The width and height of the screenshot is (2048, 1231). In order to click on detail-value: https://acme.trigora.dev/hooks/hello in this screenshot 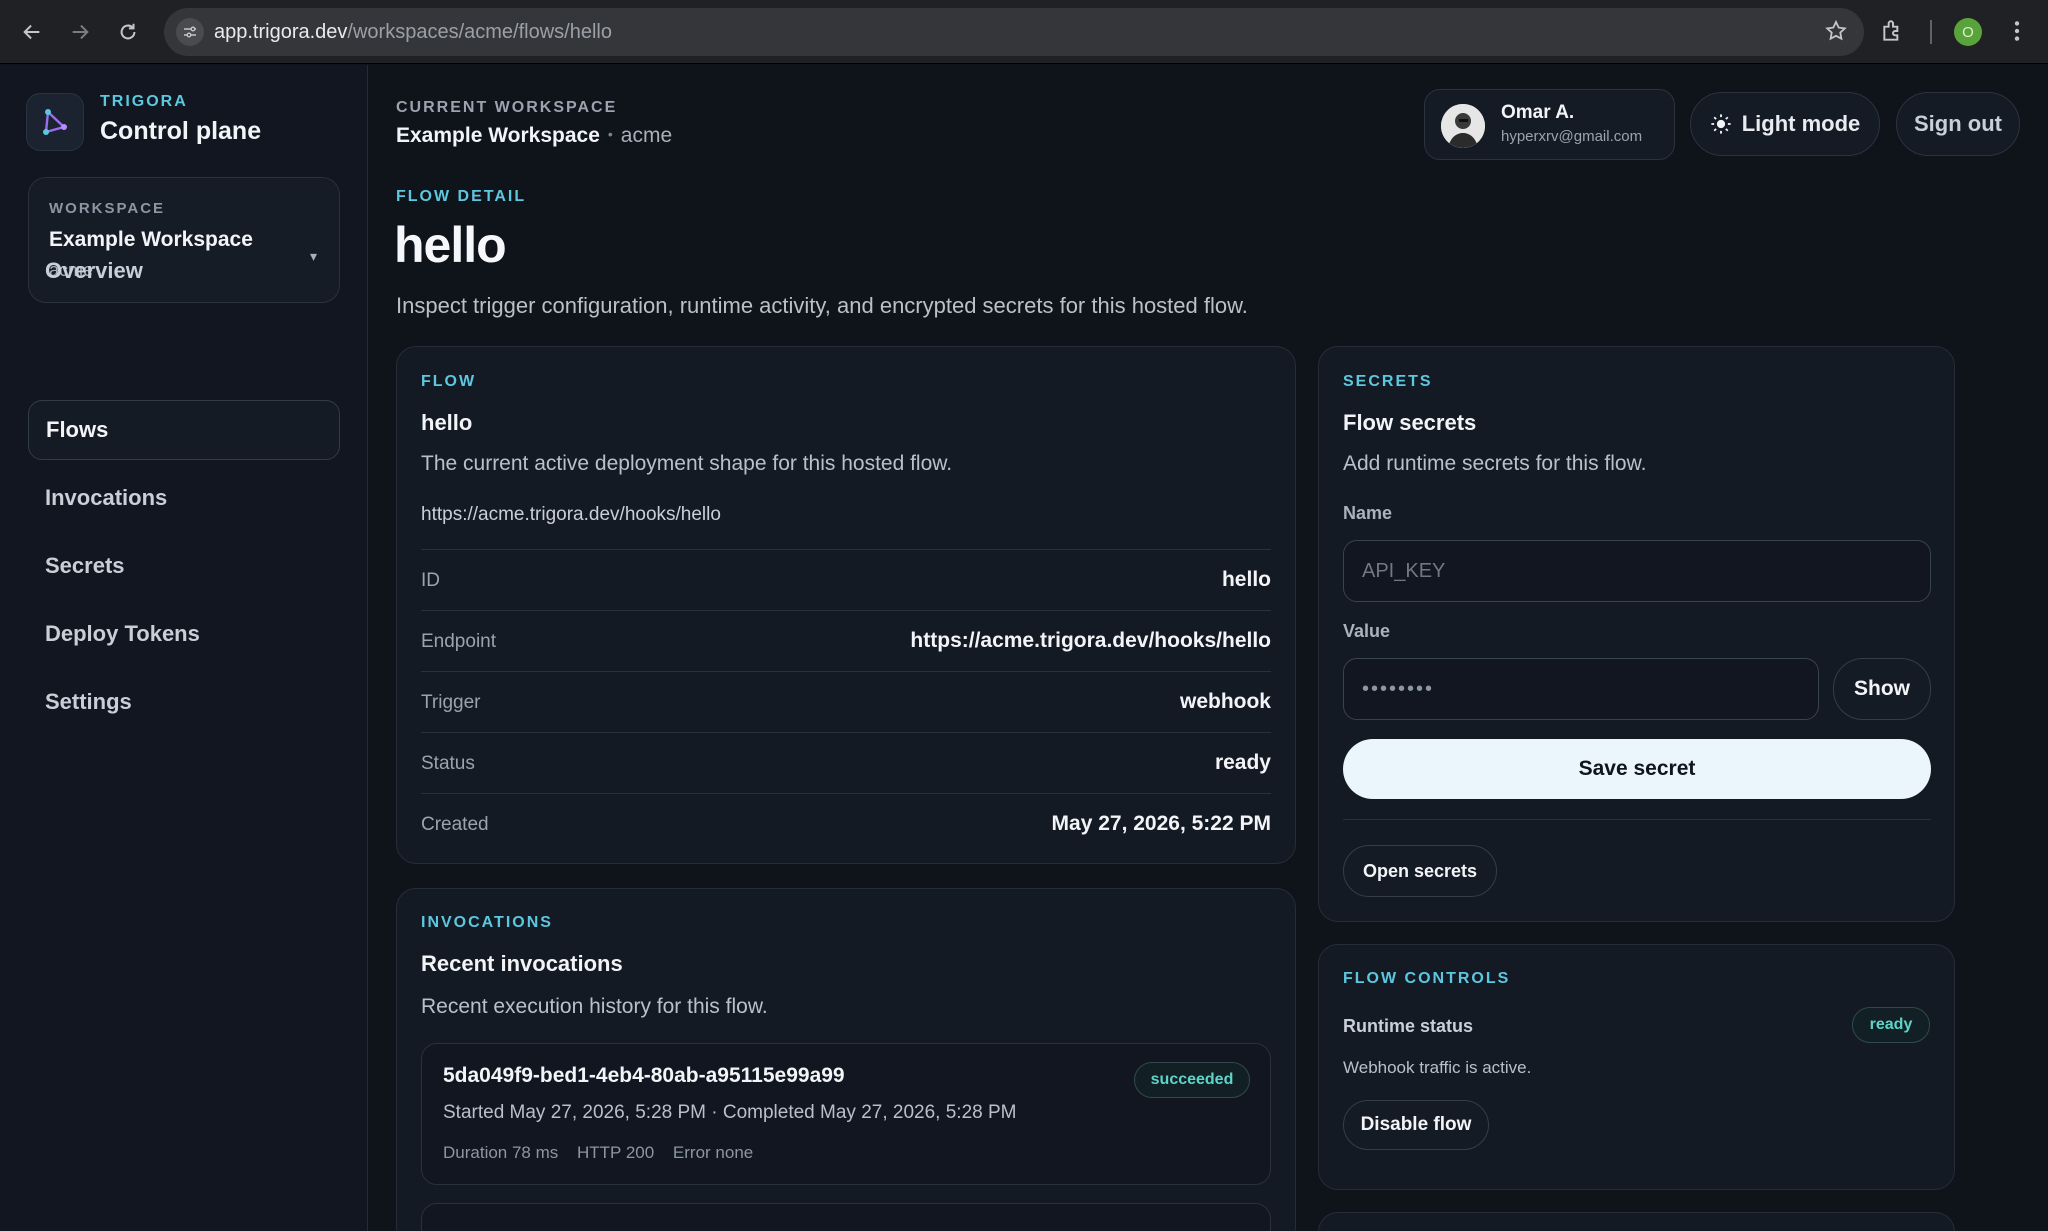, I will do `click(1090, 640)`.